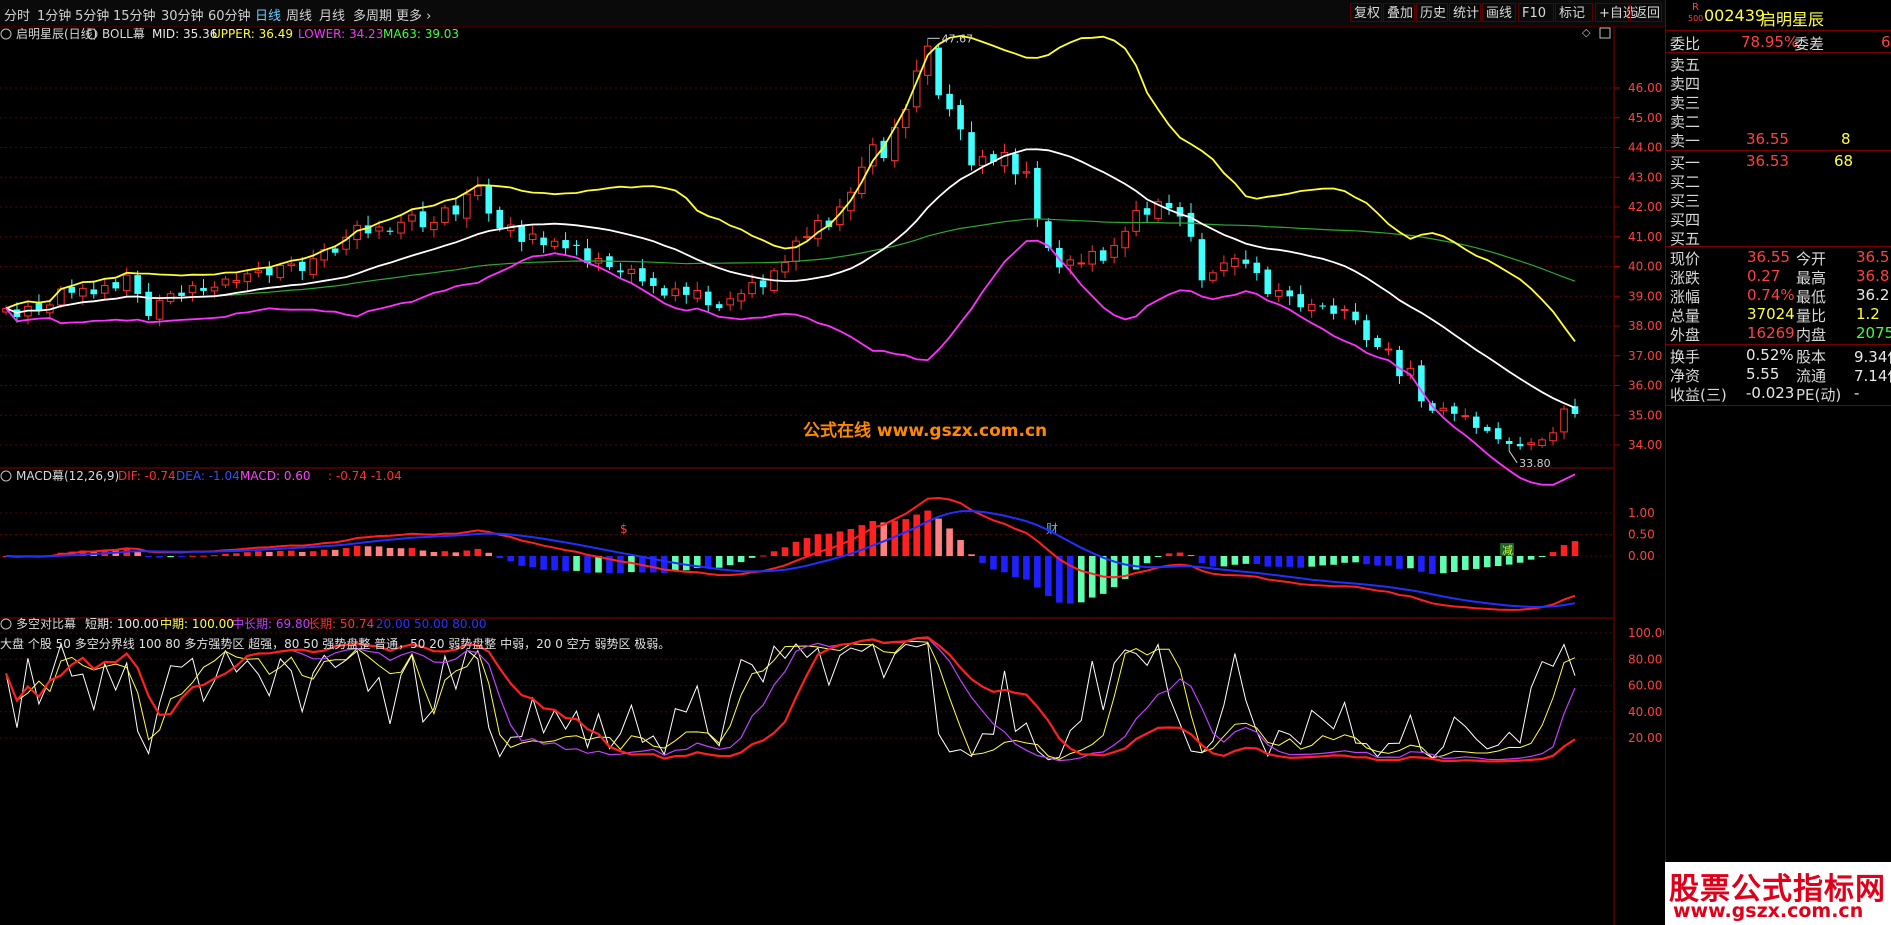 This screenshot has height=925, width=1891. I want to click on stock-name: 启明星辰, so click(1792, 18).